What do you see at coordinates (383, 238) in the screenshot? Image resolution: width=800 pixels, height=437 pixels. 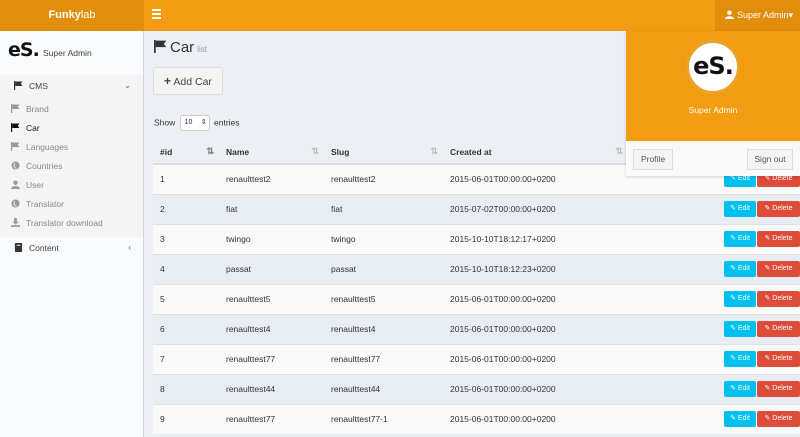 I see `cell-slug: twingo` at bounding box center [383, 238].